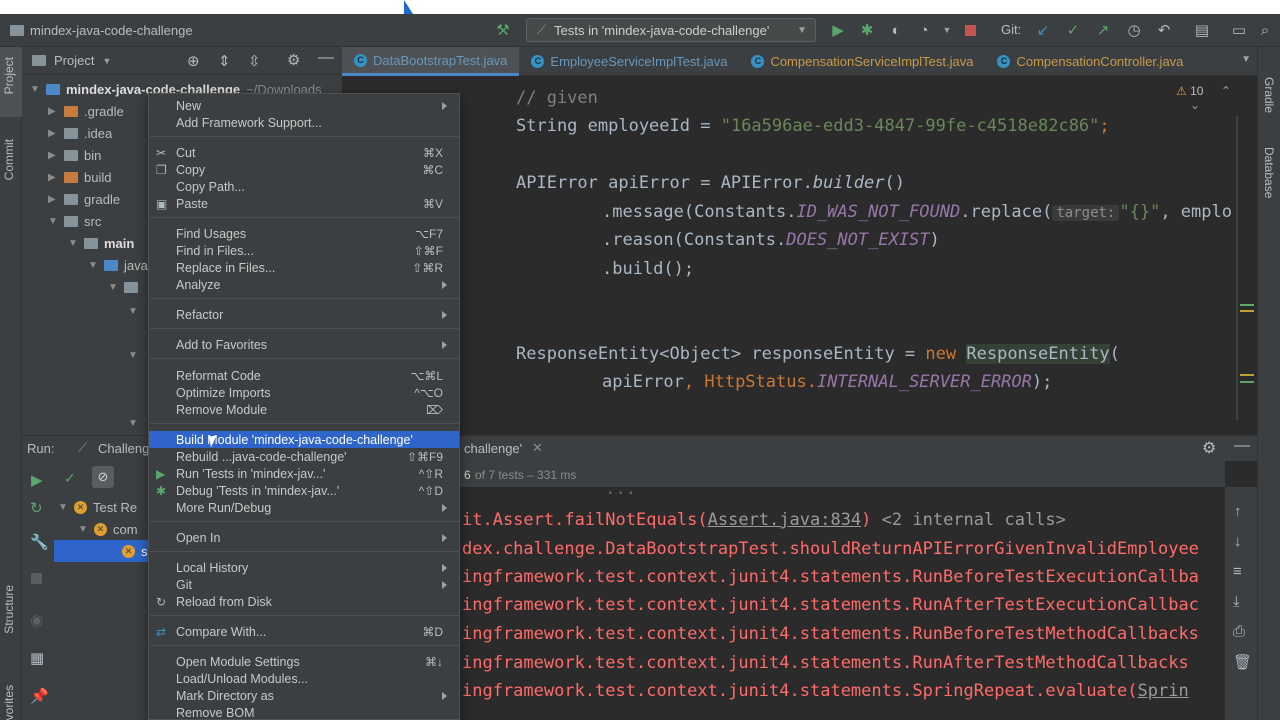  I want to click on git-push-icon: ↗, so click(1103, 30).